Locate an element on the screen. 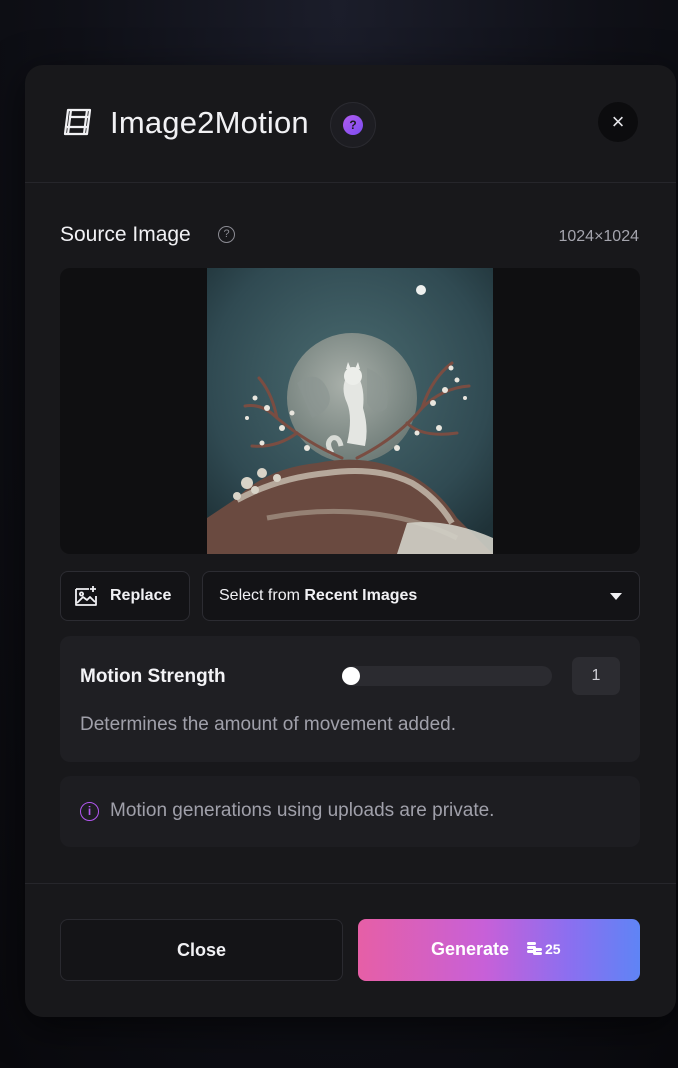  help-icon: ? is located at coordinates (353, 125).